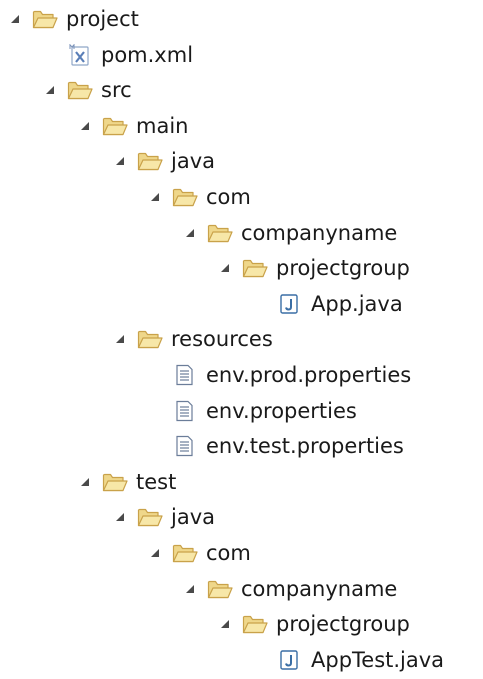 The image size is (483, 679). What do you see at coordinates (357, 303) in the screenshot?
I see `tree-item-label: App.java` at bounding box center [357, 303].